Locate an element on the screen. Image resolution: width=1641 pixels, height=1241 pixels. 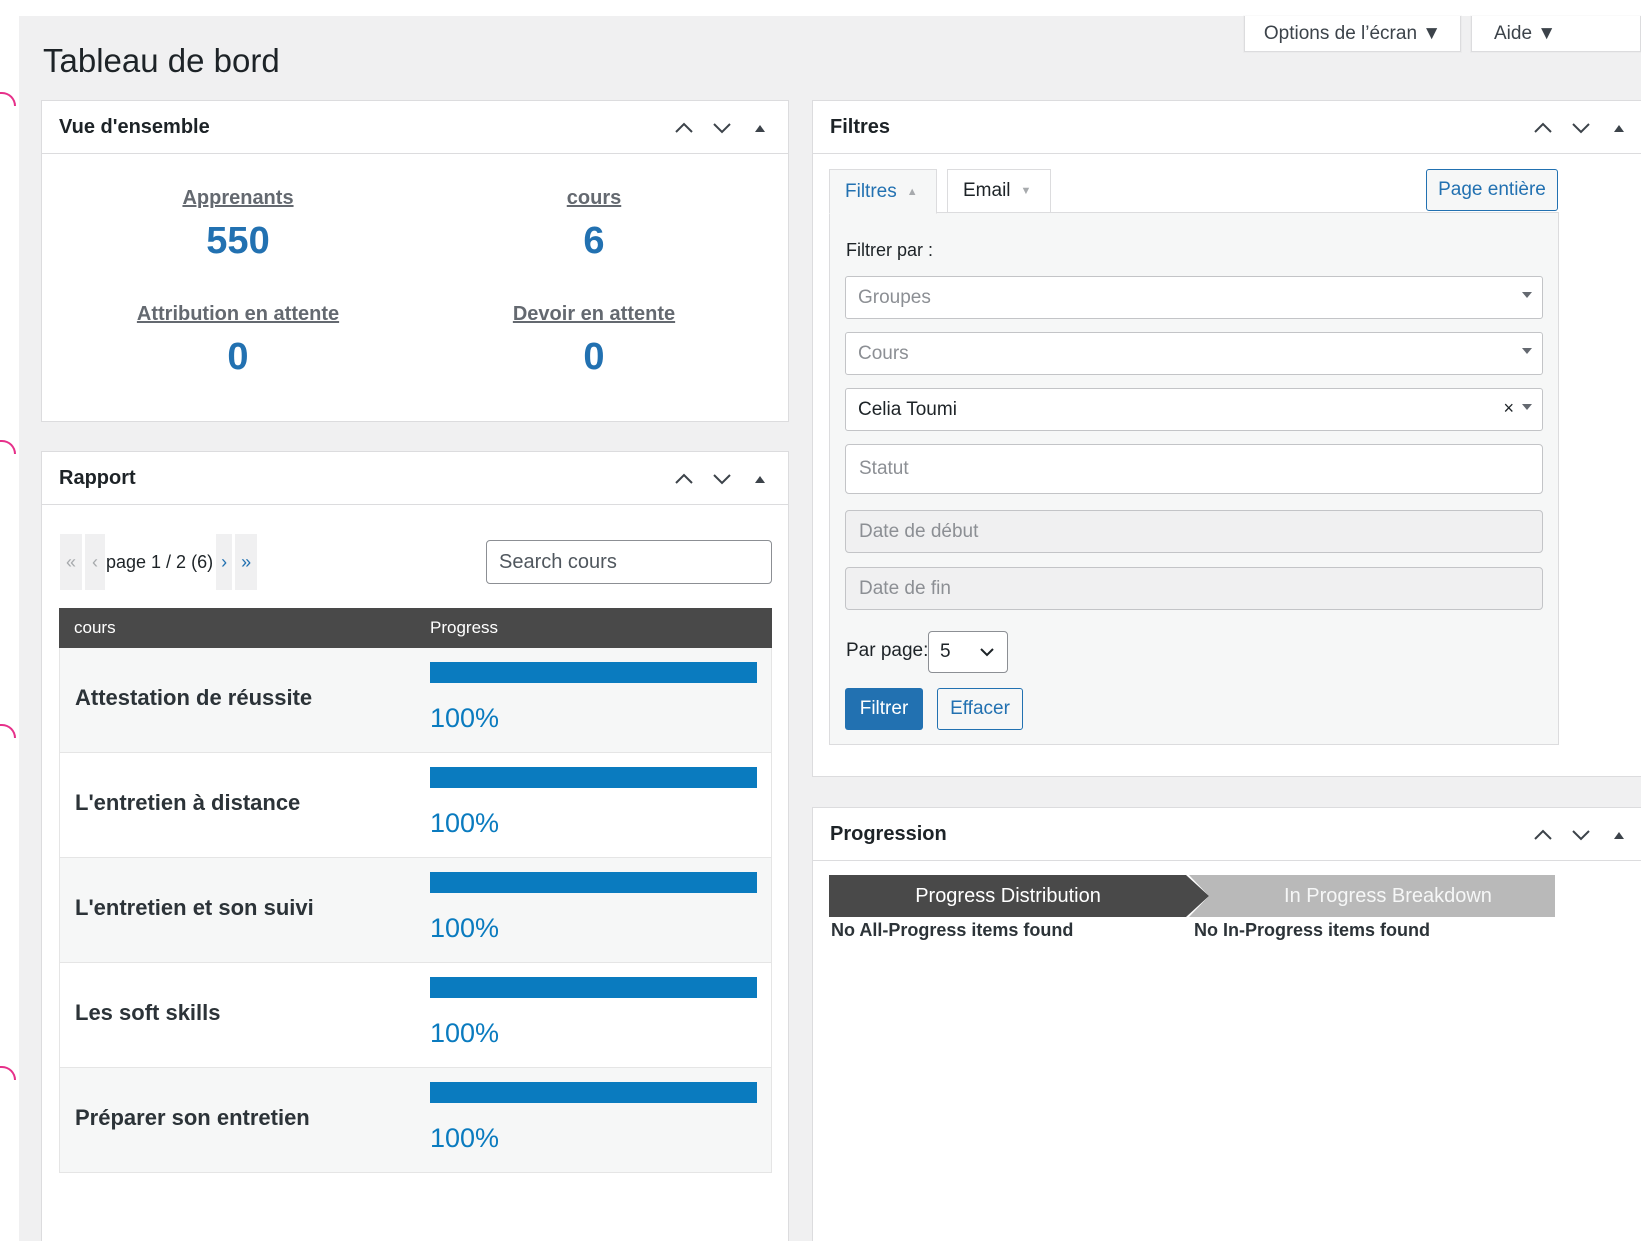
status-placeholder: Statut is located at coordinates (884, 468).